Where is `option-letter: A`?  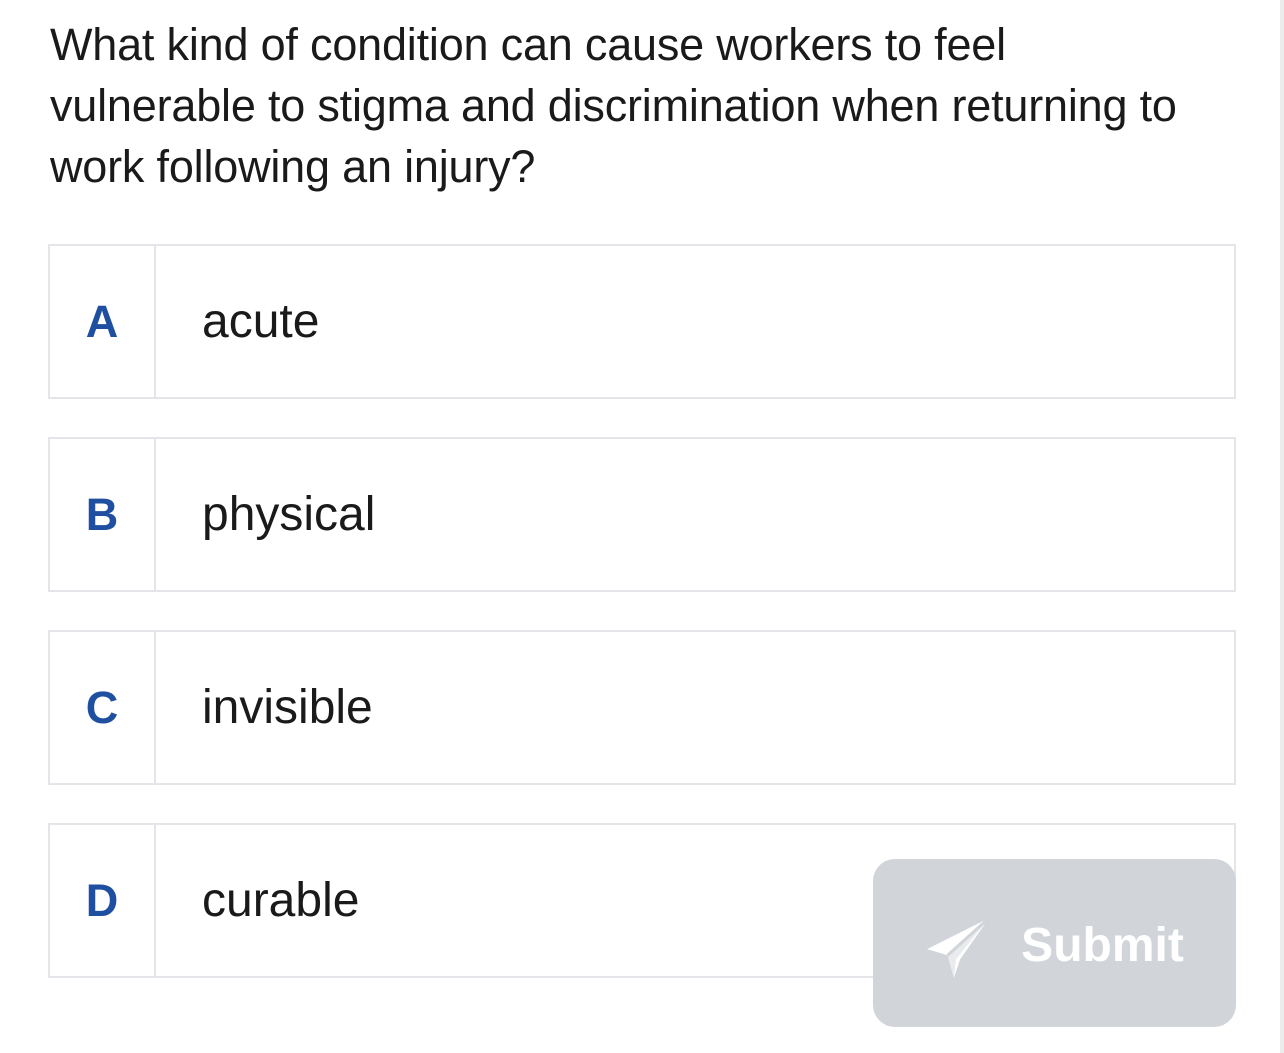 option-letter: A is located at coordinates (103, 321).